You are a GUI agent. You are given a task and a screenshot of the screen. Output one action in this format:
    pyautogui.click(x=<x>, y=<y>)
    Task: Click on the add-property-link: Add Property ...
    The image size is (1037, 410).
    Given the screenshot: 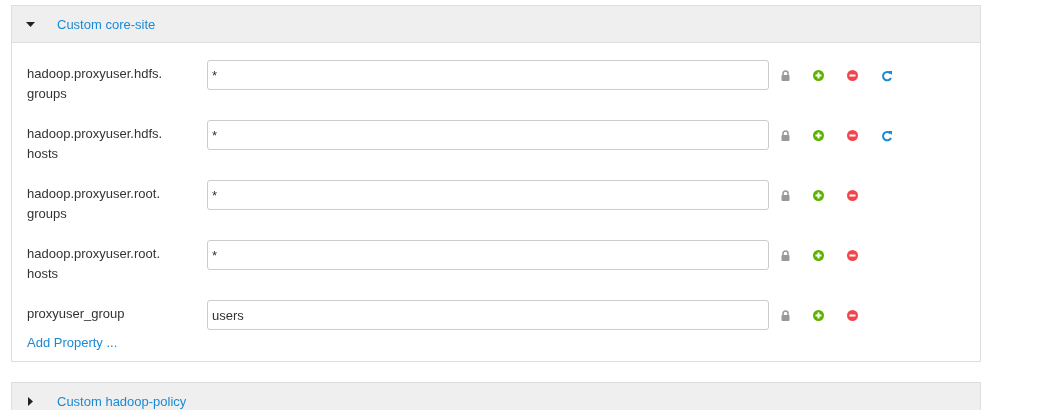 What is the action you would take?
    pyautogui.click(x=496, y=342)
    